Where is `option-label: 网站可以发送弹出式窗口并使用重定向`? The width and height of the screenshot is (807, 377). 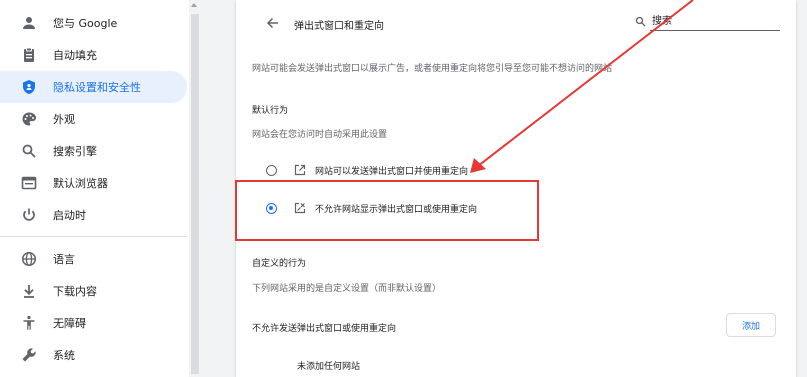 option-label: 网站可以发送弹出式窗口并使用重定向 is located at coordinates (392, 172).